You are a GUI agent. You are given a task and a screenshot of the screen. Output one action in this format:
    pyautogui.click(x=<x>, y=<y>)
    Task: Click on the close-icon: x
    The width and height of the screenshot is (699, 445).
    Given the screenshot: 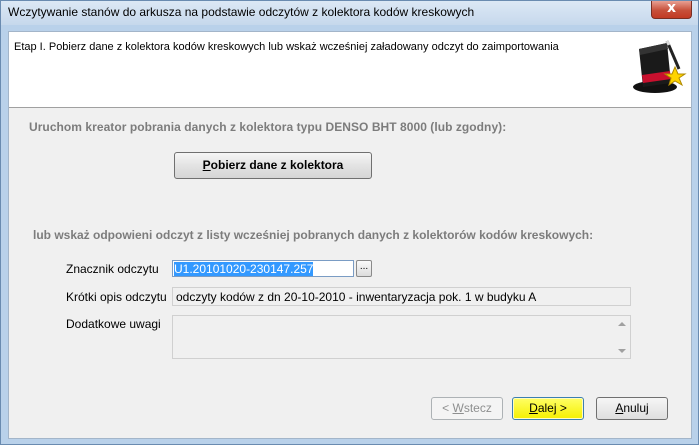 What is the action you would take?
    pyautogui.click(x=671, y=8)
    